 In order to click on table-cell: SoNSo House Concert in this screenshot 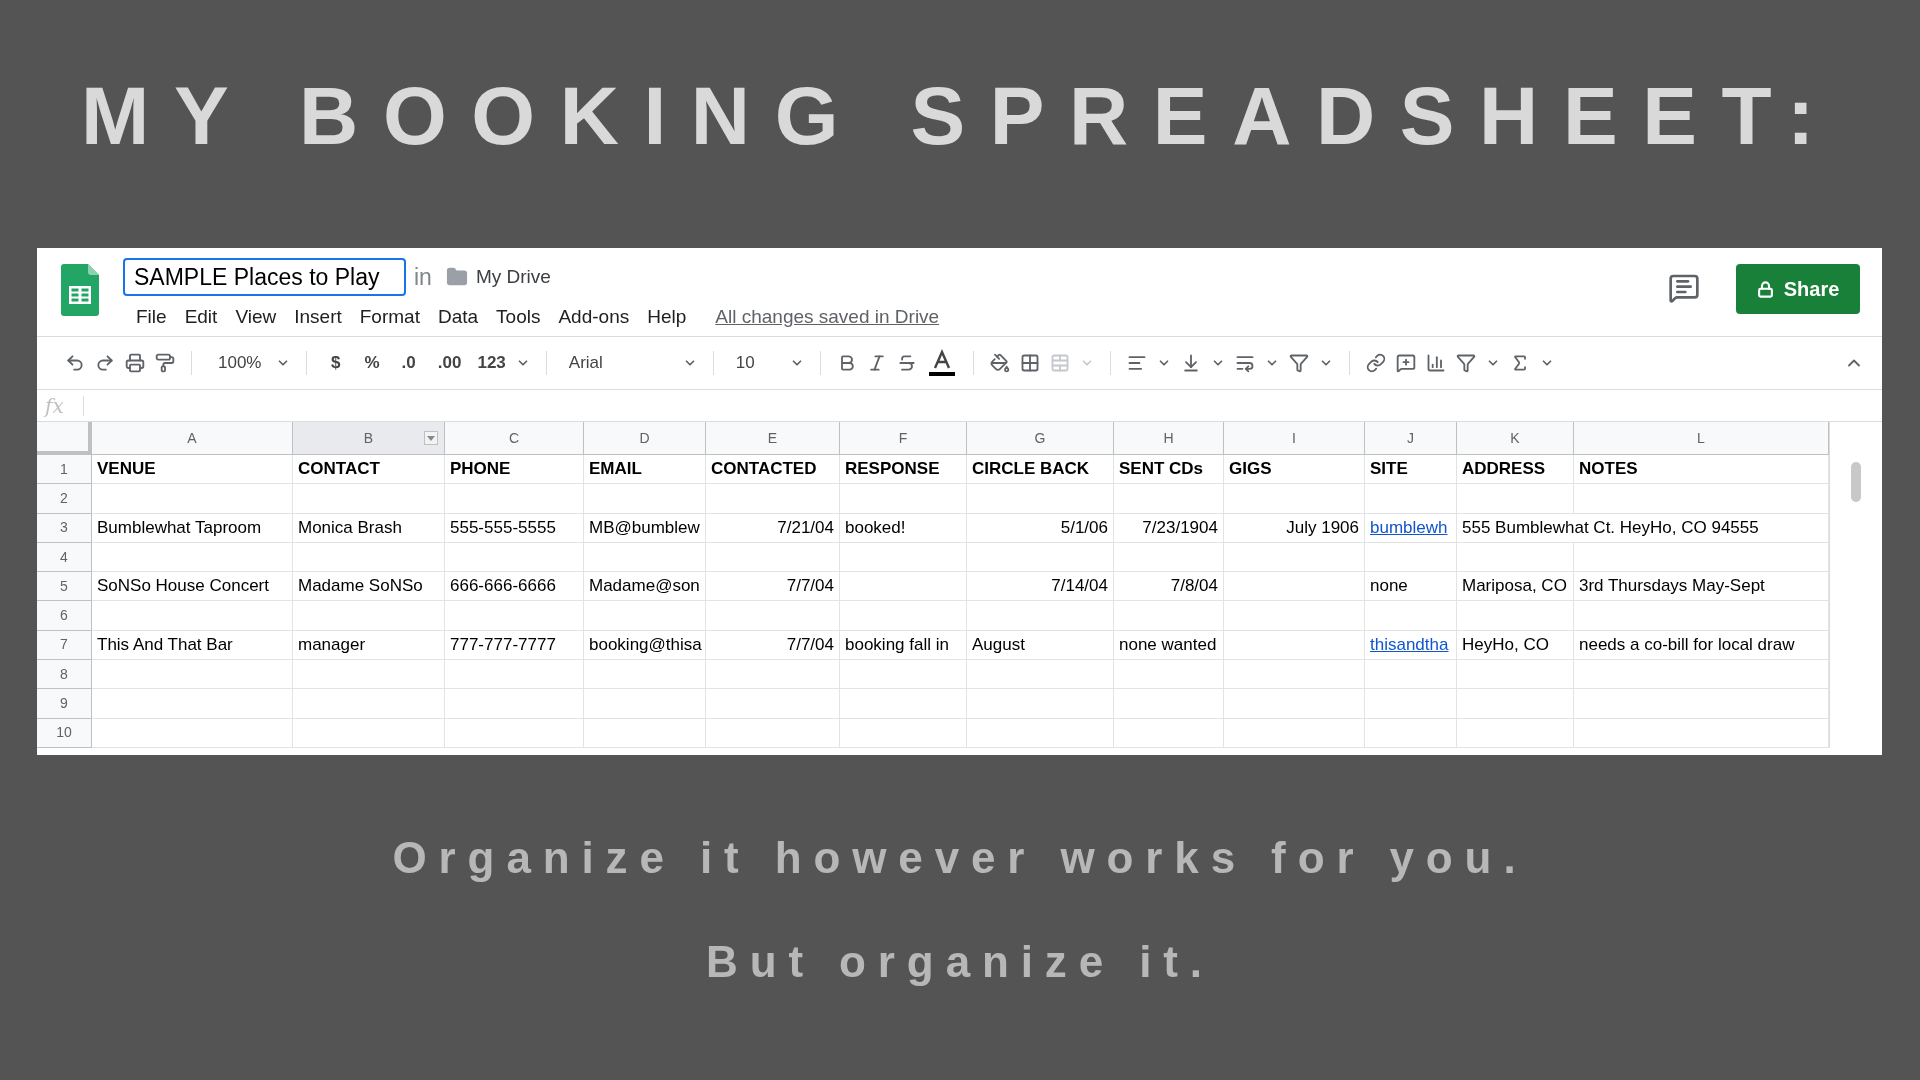, I will do `click(192, 587)`.